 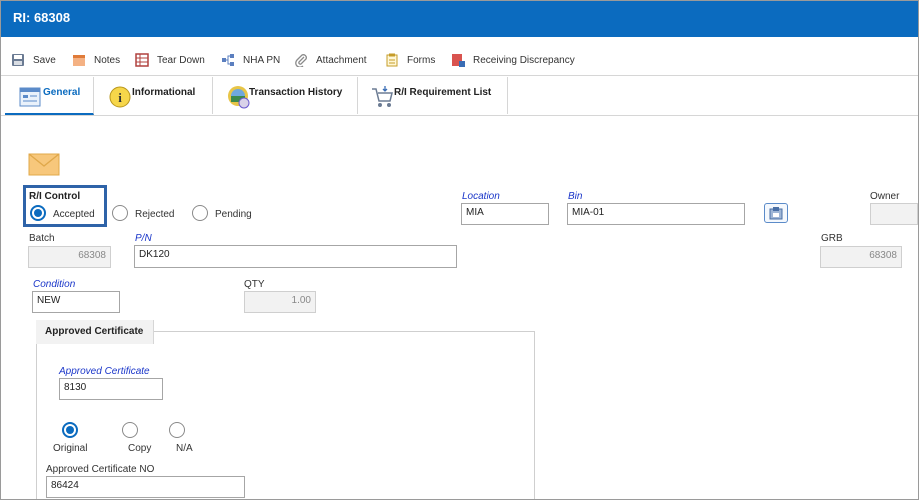 What do you see at coordinates (143, 238) in the screenshot?
I see `pn-label: P/N` at bounding box center [143, 238].